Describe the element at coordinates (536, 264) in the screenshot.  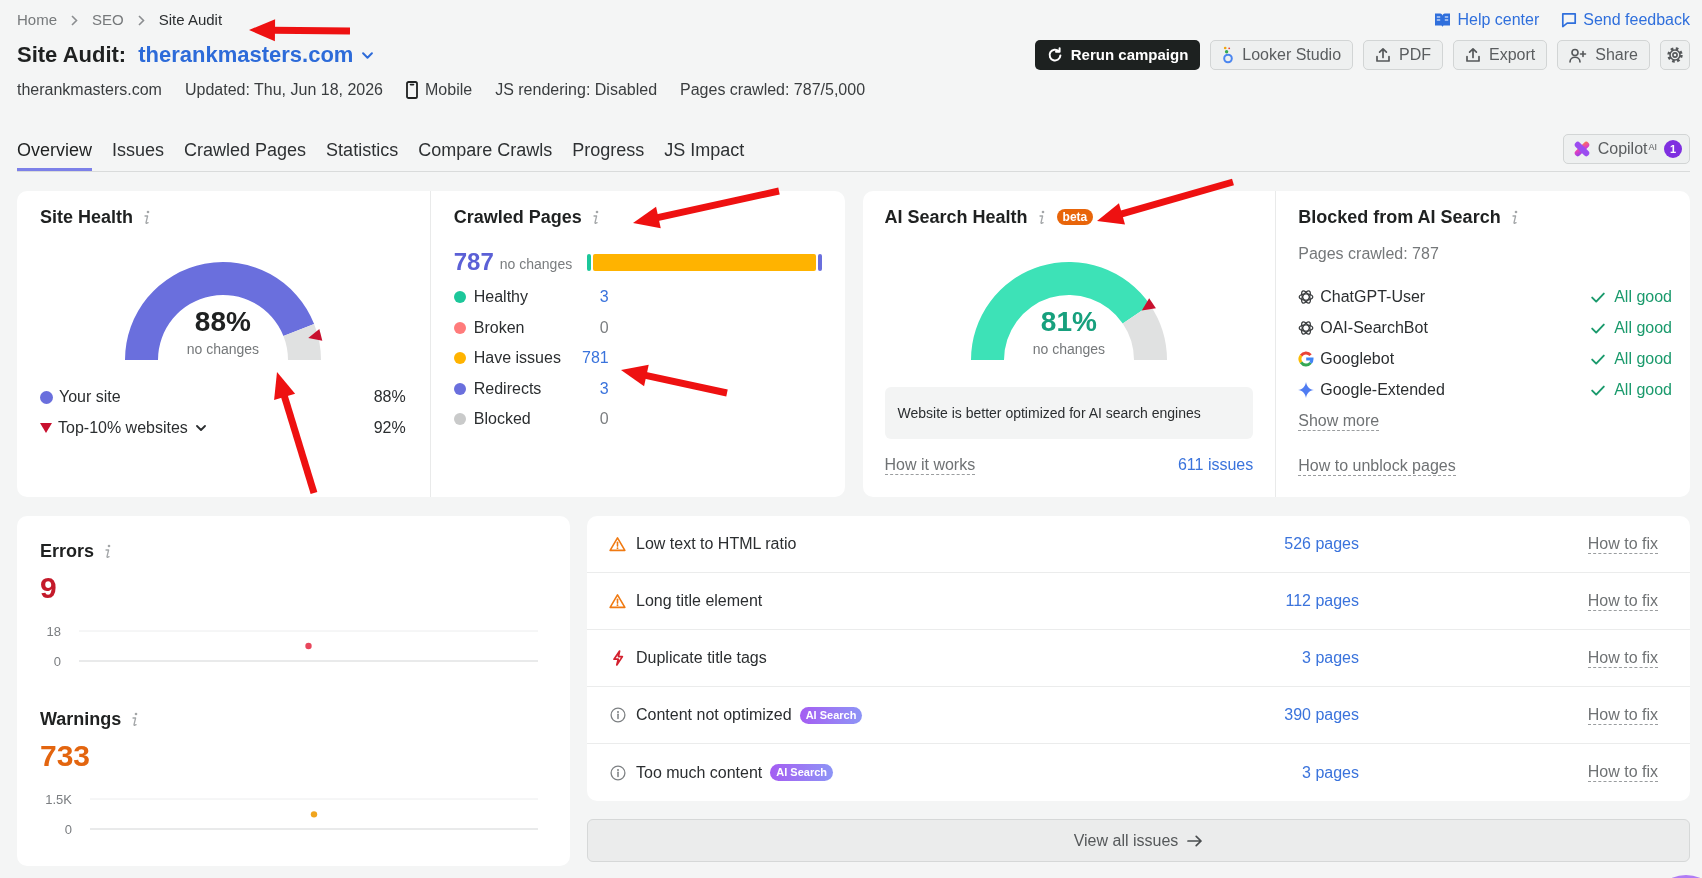
I see `change-caption: no changes` at that location.